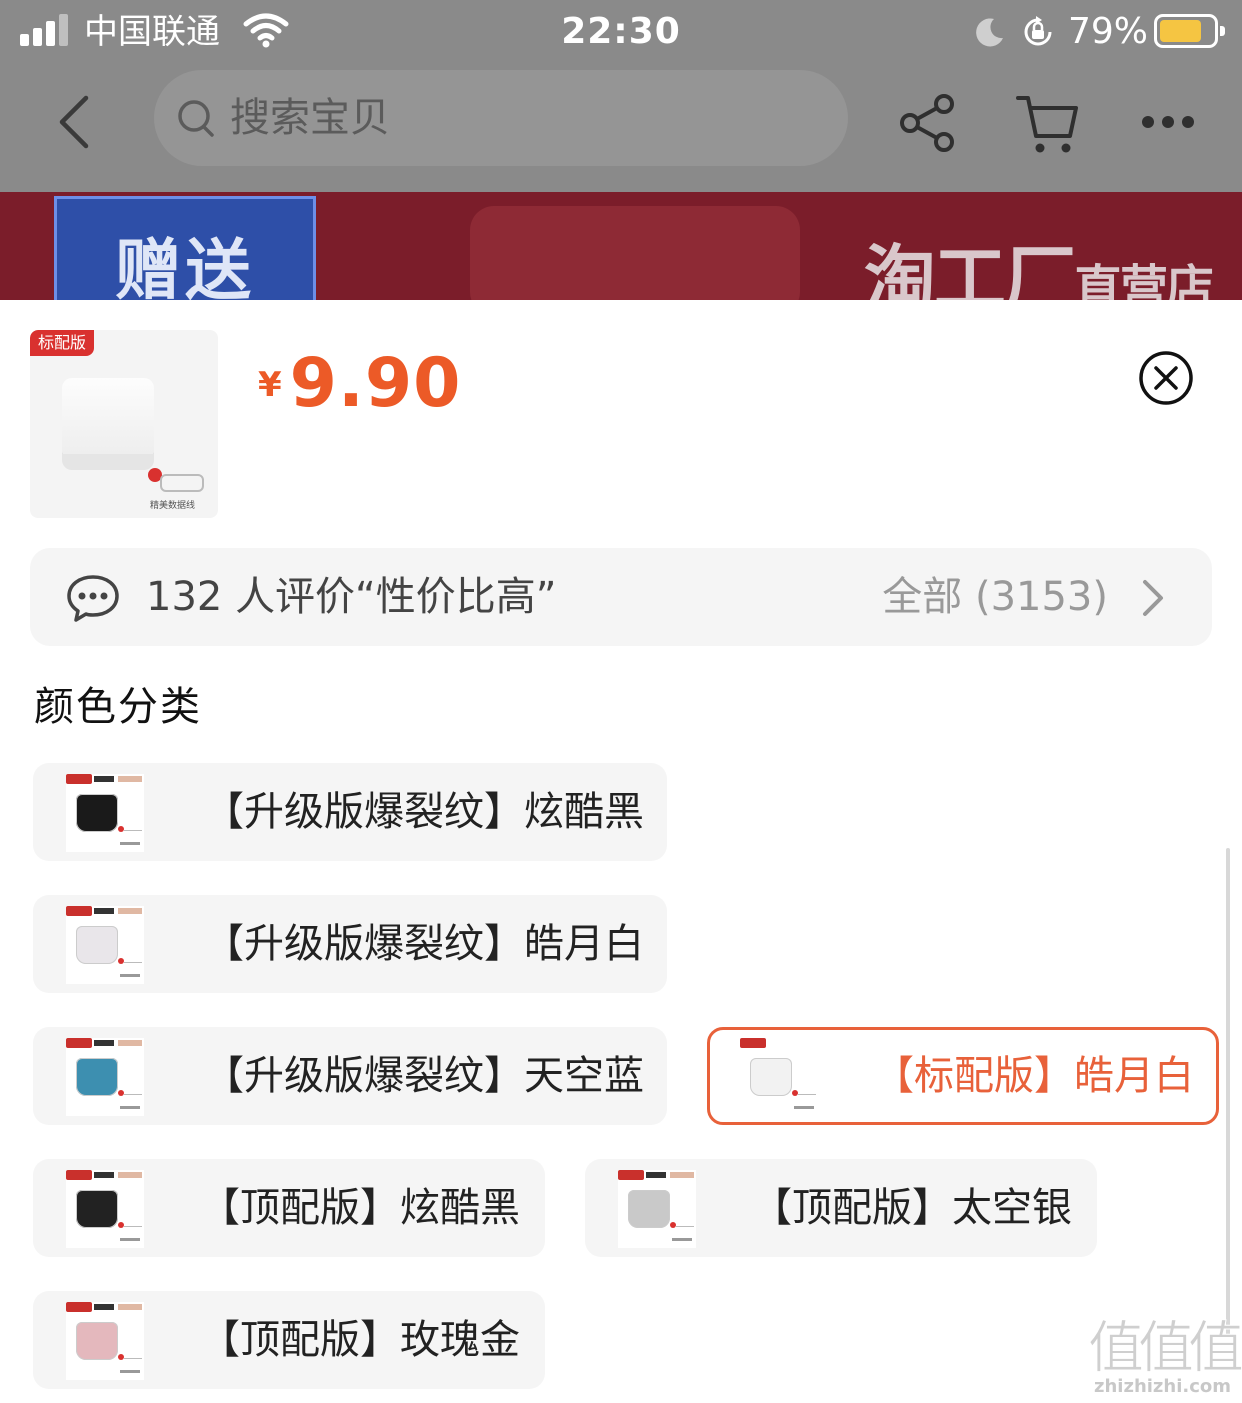 The image size is (1242, 1403). I want to click on gift-panel: 赠送, so click(185, 248).